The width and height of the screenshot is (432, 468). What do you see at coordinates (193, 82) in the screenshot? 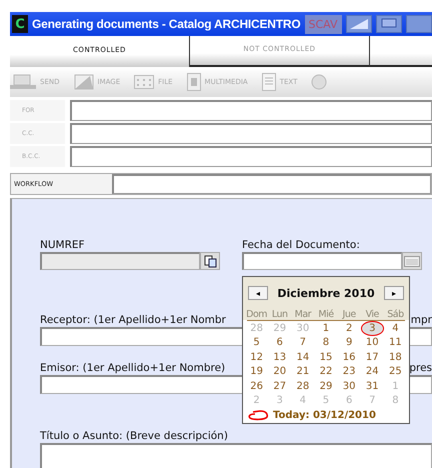
I see `film-icon` at bounding box center [193, 82].